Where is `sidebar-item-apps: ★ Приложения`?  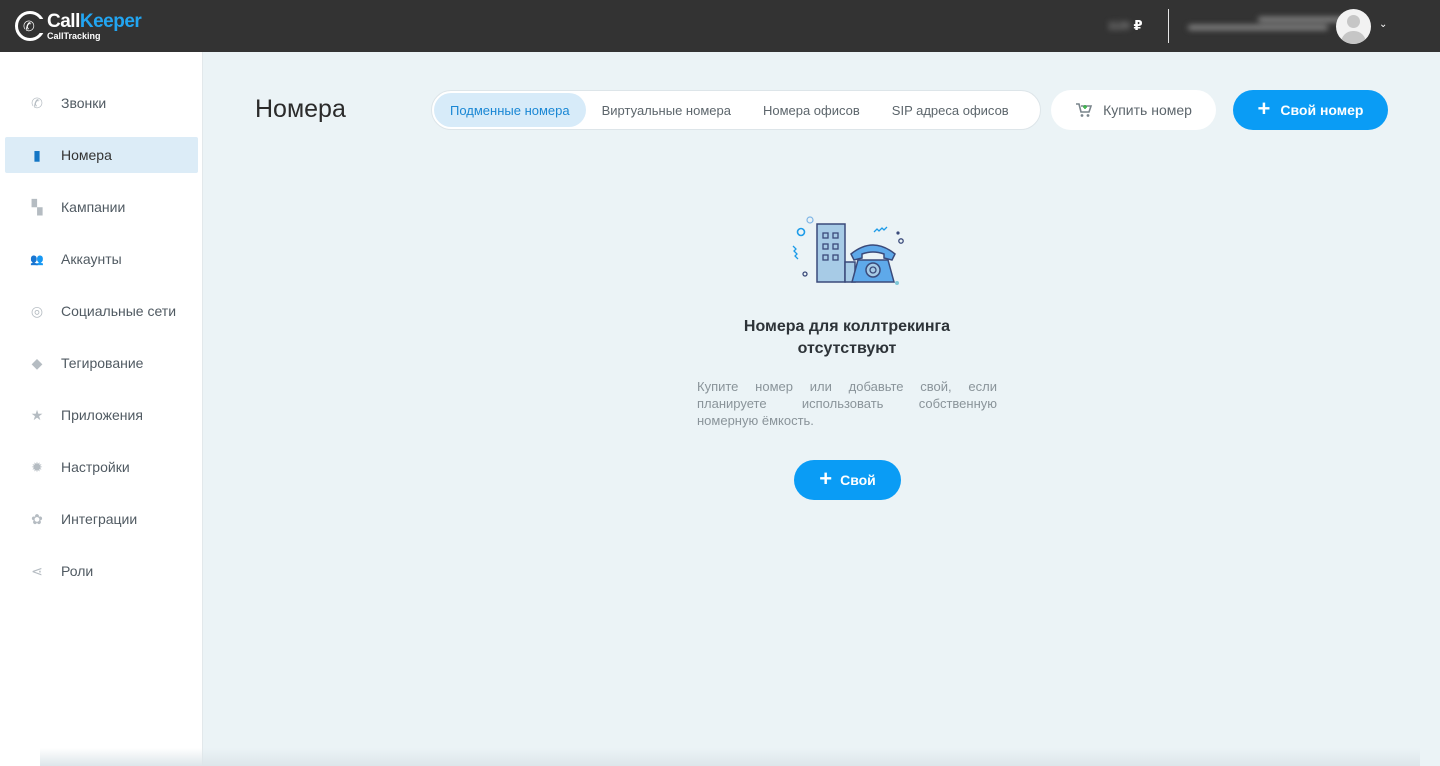 sidebar-item-apps: ★ Приложения is located at coordinates (101, 415).